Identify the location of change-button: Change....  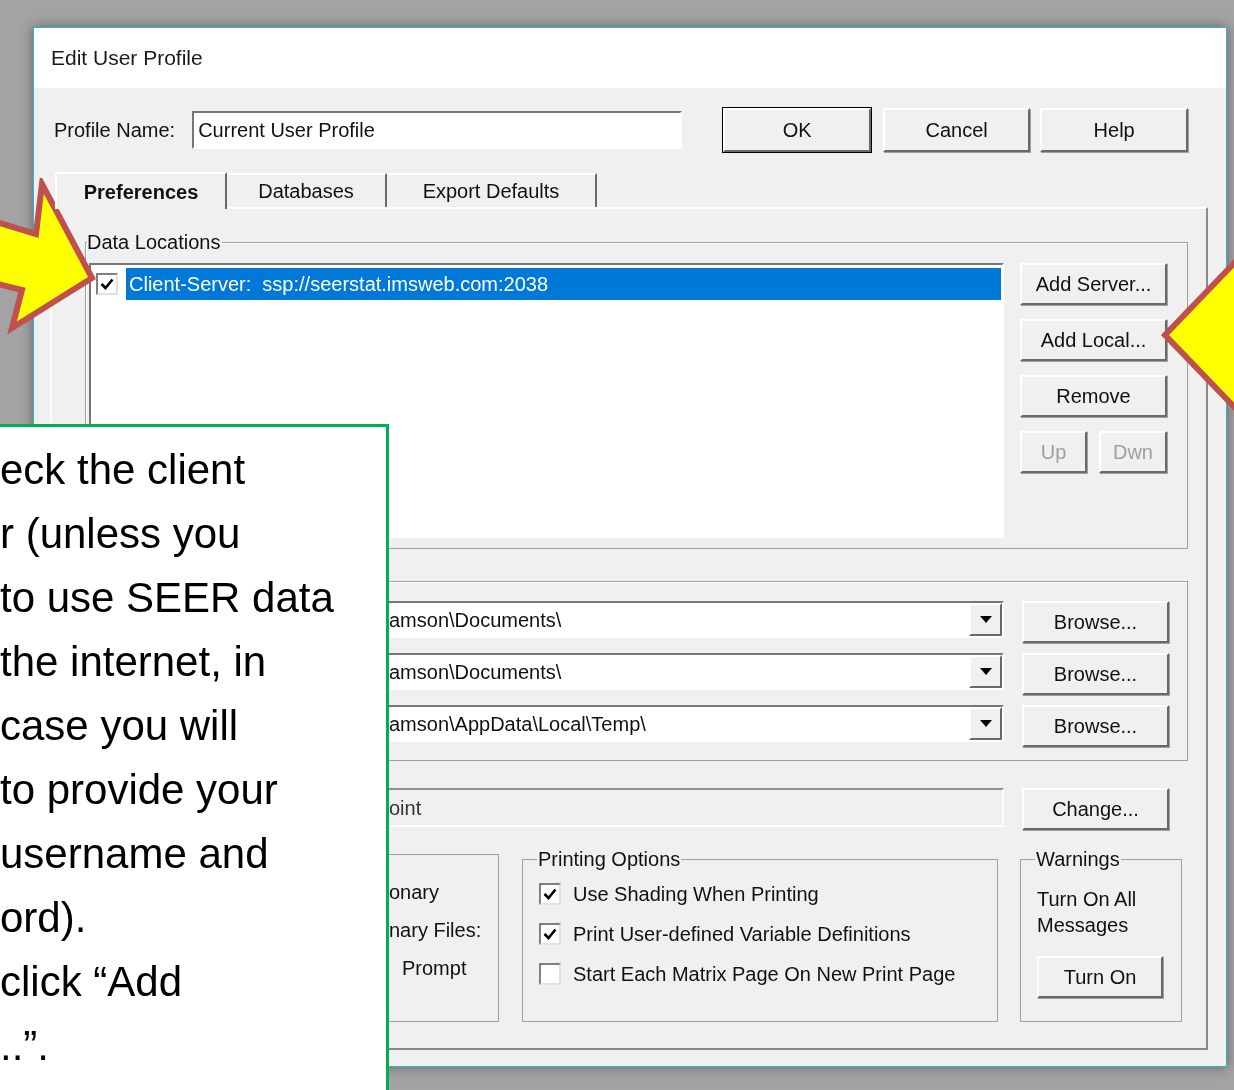
(1095, 809).